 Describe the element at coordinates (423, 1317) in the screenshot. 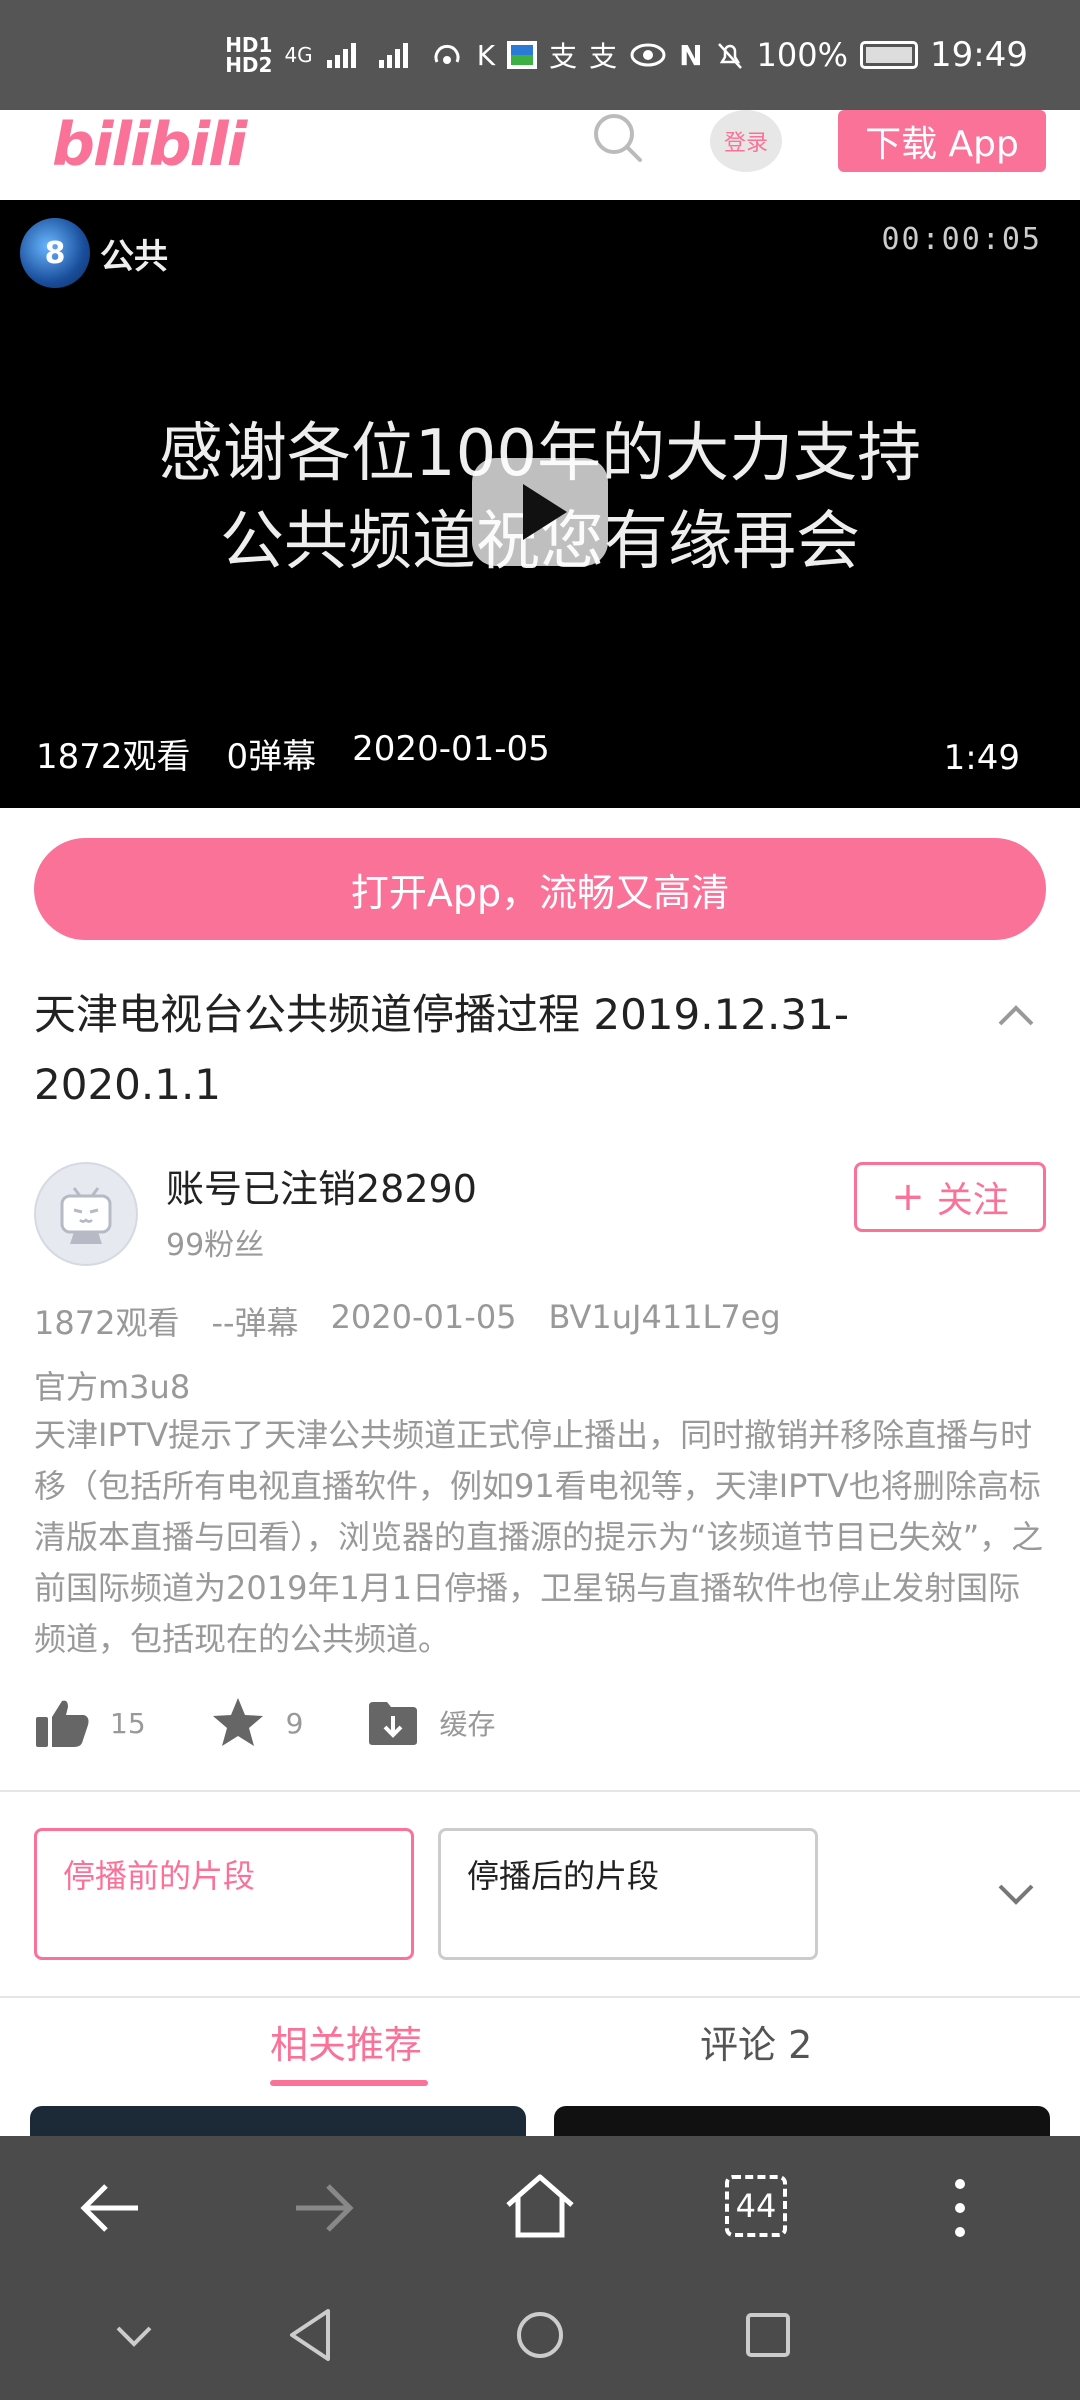

I see `meta-date: 2020-01-05` at that location.